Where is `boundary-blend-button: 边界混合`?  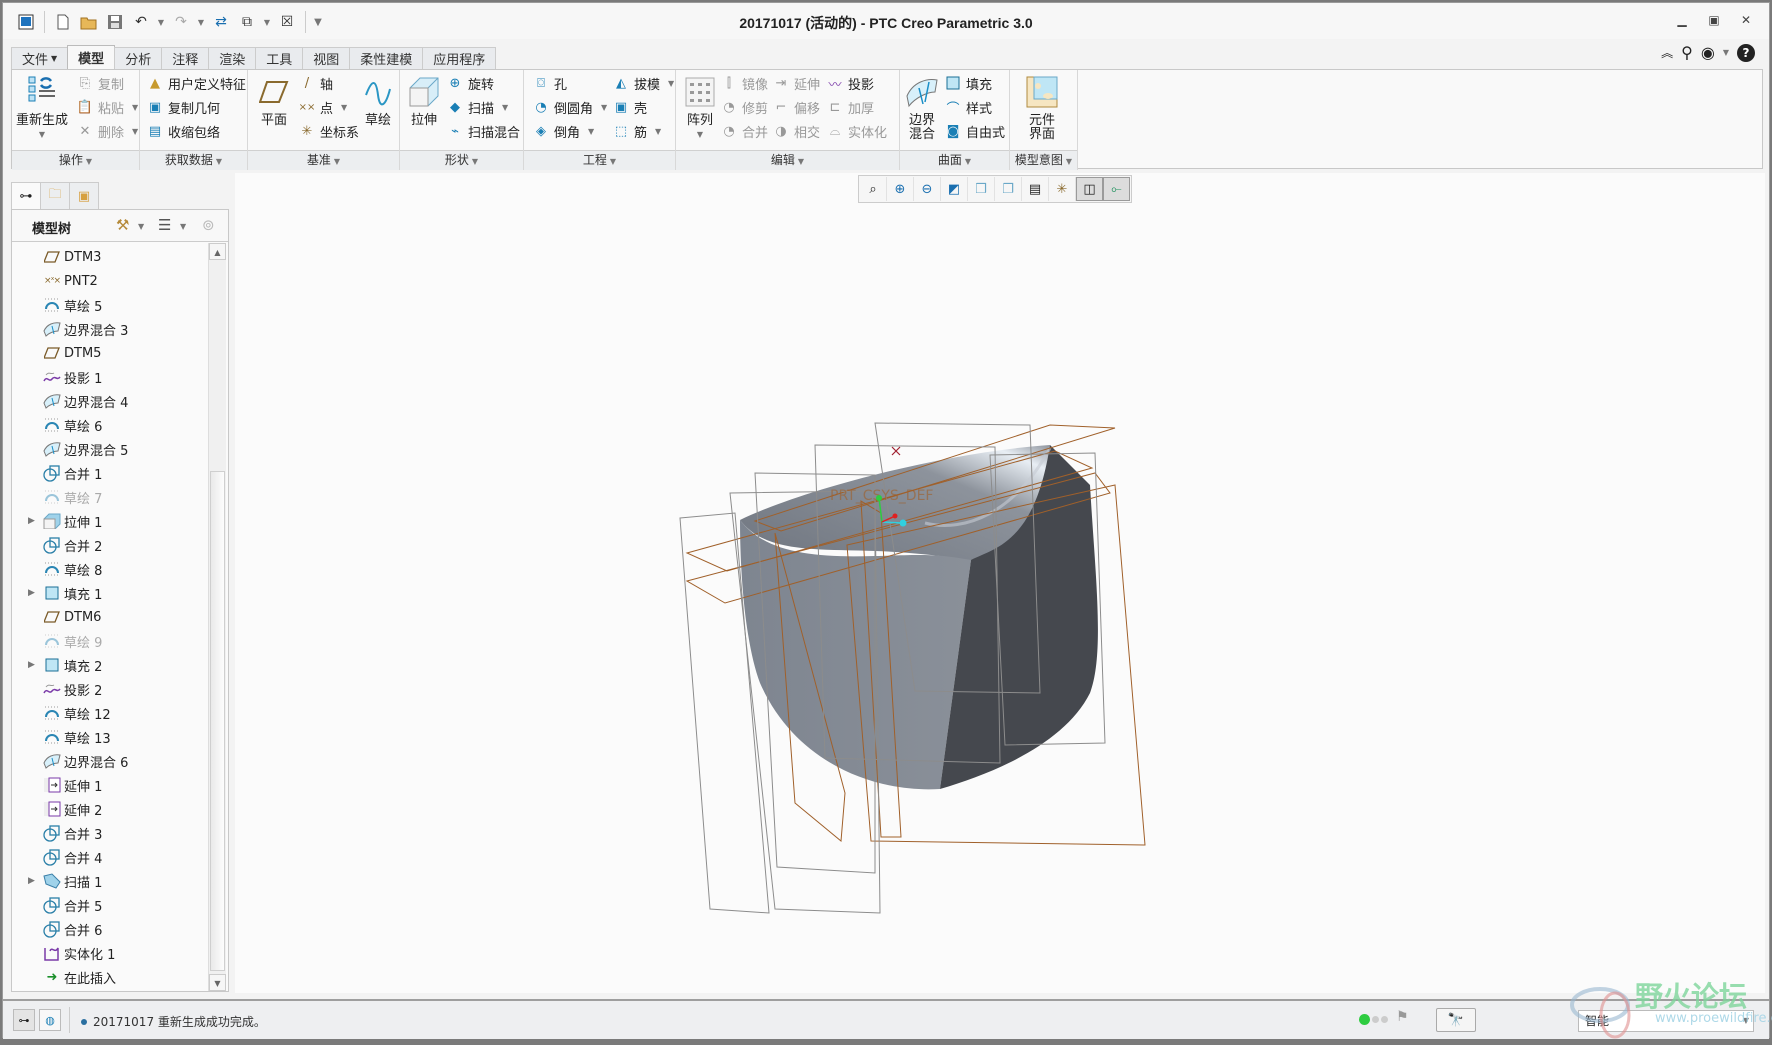
boundary-blend-button: 边界混合 is located at coordinates (922, 108).